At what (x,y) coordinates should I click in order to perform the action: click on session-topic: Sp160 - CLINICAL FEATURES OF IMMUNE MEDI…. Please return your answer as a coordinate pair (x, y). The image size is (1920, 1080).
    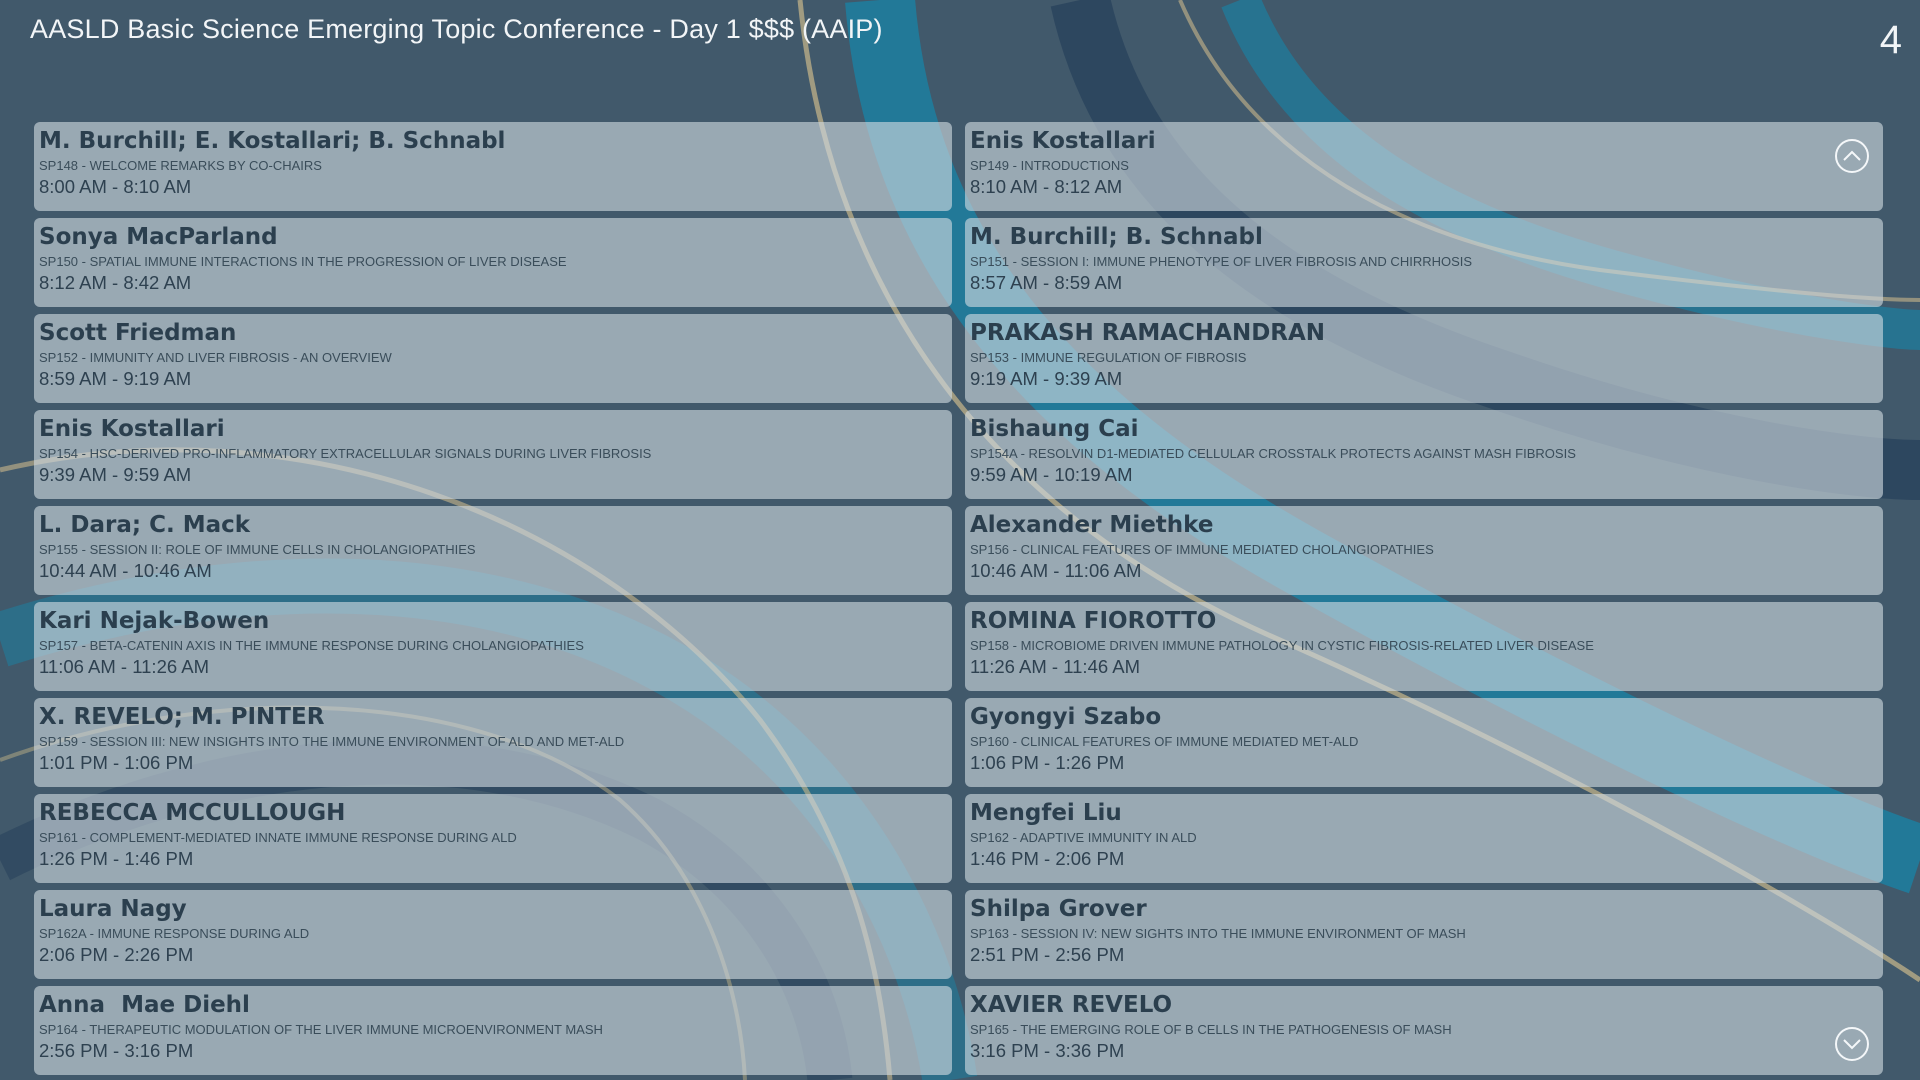
    Looking at the image, I should click on (1164, 741).